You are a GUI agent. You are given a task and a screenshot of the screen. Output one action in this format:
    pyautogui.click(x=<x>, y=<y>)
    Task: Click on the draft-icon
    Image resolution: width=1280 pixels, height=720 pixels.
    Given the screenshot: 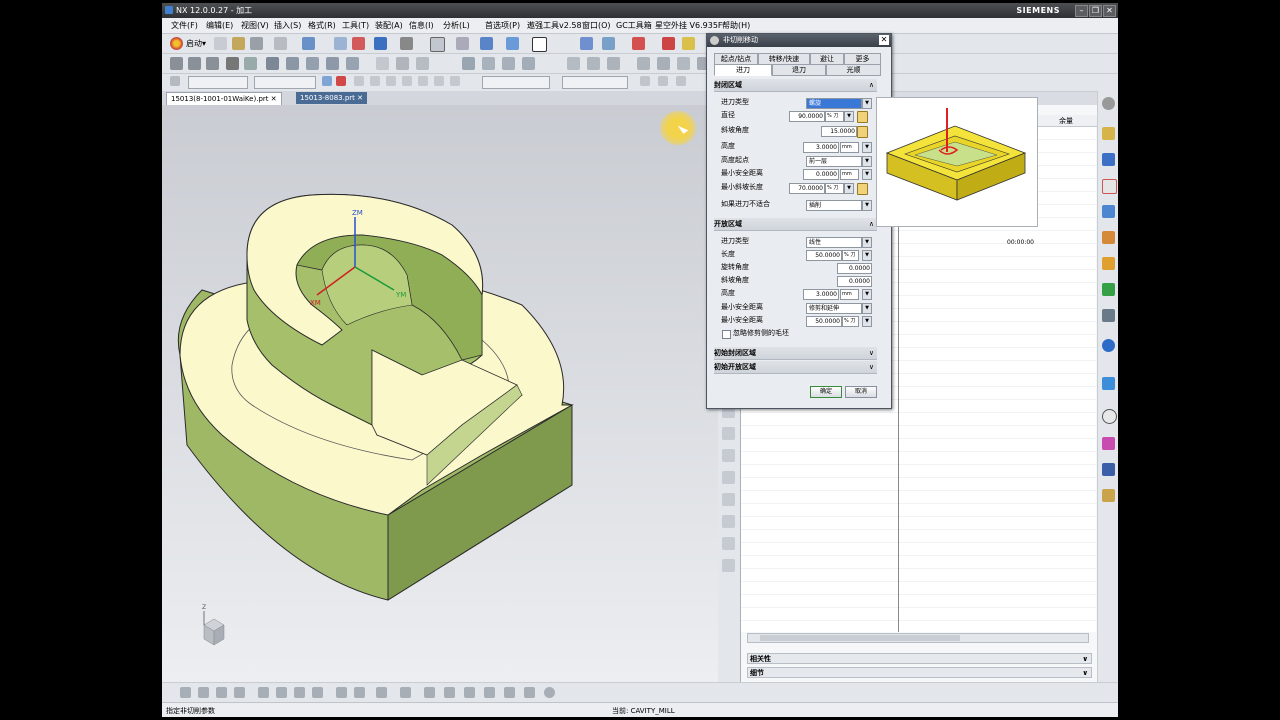 What is the action you would take?
    pyautogui.click(x=643, y=63)
    